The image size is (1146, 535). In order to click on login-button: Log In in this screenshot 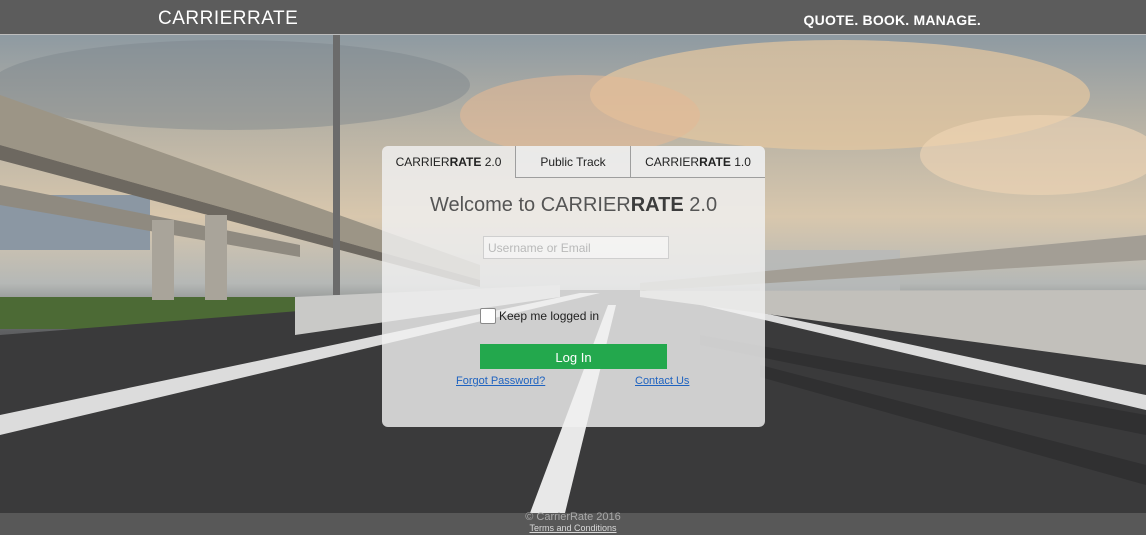, I will do `click(573, 356)`.